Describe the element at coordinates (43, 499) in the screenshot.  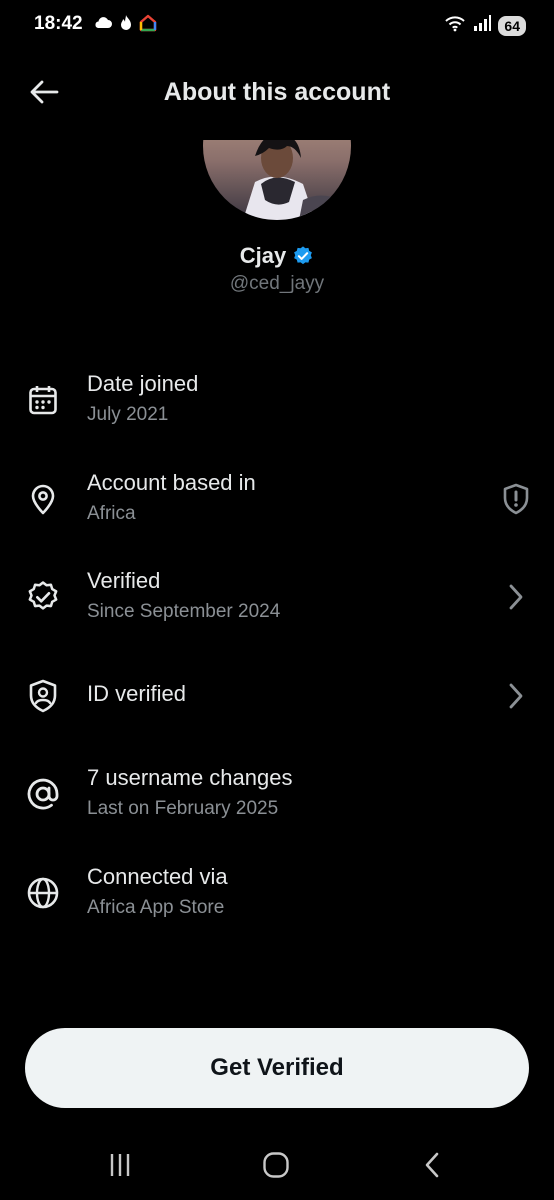
I see `location-pin-icon` at that location.